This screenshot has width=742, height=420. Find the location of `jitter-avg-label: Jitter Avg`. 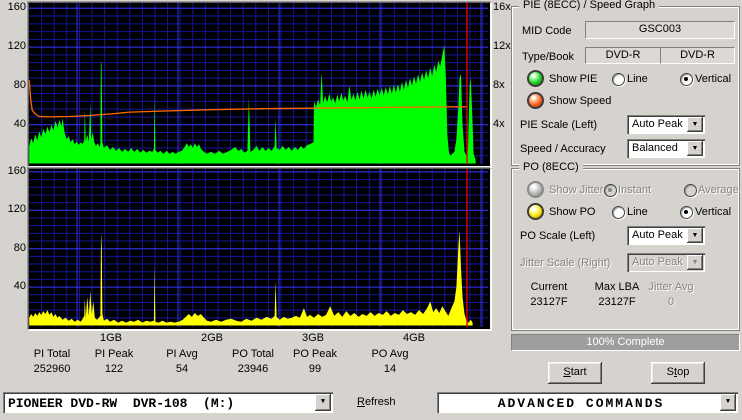

jitter-avg-label: Jitter Avg is located at coordinates (671, 287).